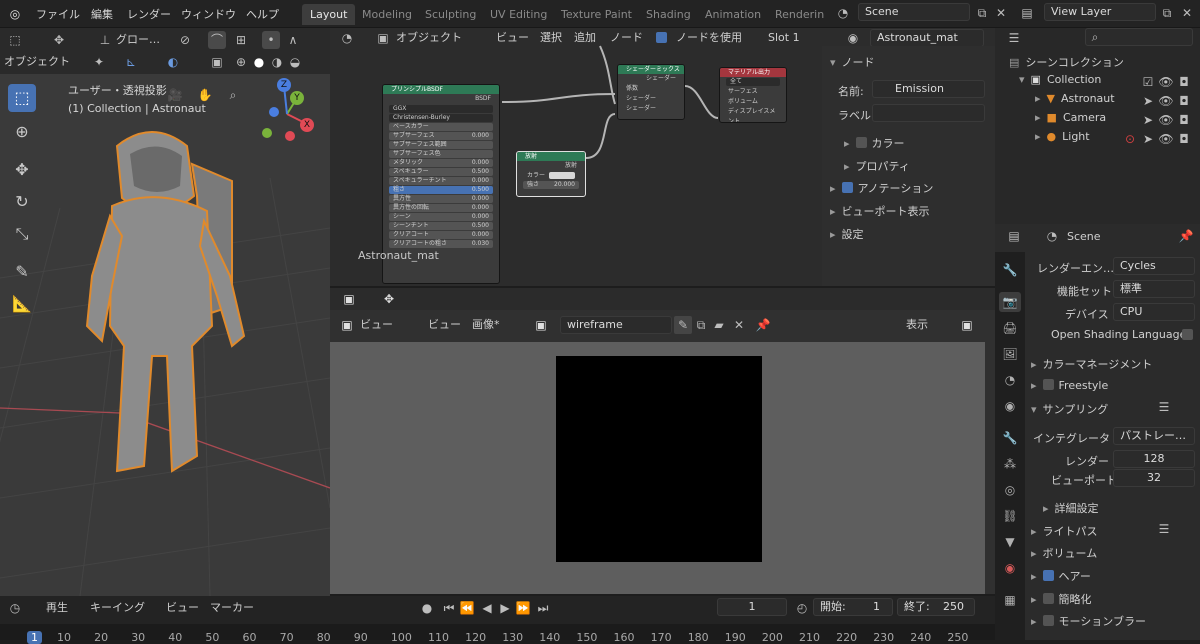  Describe the element at coordinates (232, 608) in the screenshot. I see `menu-marker: マーカー` at that location.